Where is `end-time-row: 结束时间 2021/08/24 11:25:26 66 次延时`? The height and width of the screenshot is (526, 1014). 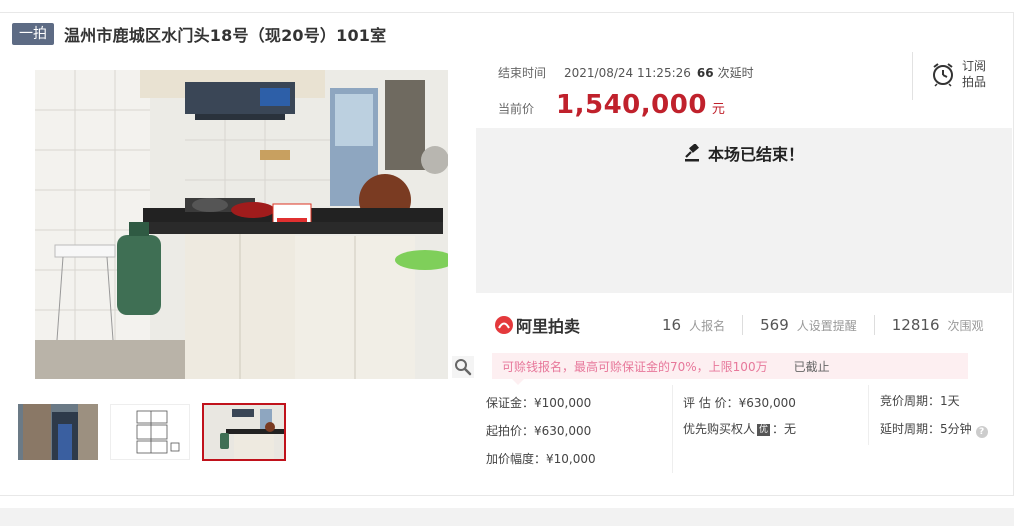 end-time-row: 结束时间 2021/08/24 11:25:26 66 次延时 is located at coordinates (626, 72).